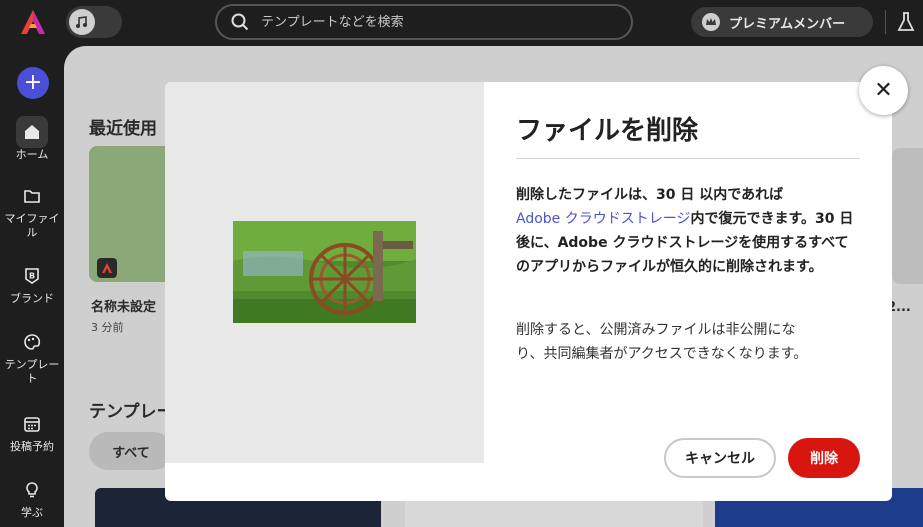 Image resolution: width=923 pixels, height=527 pixels. I want to click on close-icon: ✕, so click(883, 90).